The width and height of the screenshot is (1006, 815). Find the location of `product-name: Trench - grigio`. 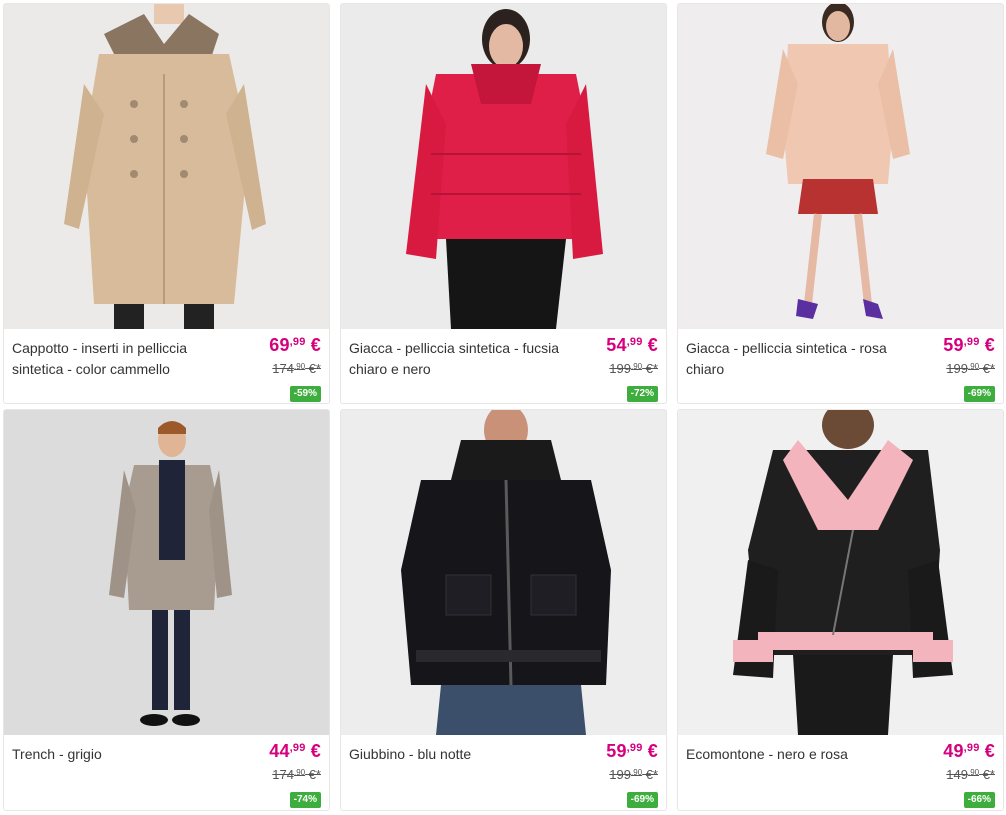

product-name: Trench - grigio is located at coordinates (121, 754).